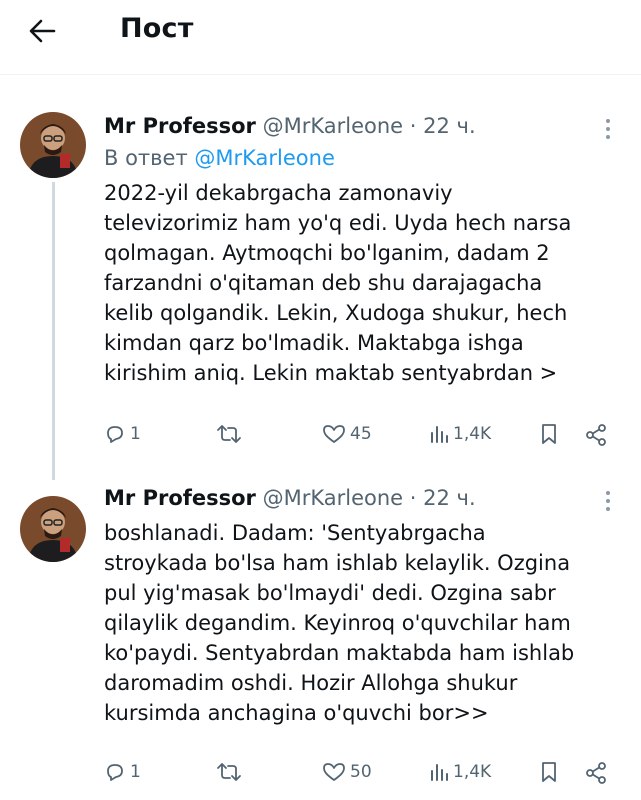 The width and height of the screenshot is (641, 800). I want to click on reply-prefix: В ответ, so click(146, 158).